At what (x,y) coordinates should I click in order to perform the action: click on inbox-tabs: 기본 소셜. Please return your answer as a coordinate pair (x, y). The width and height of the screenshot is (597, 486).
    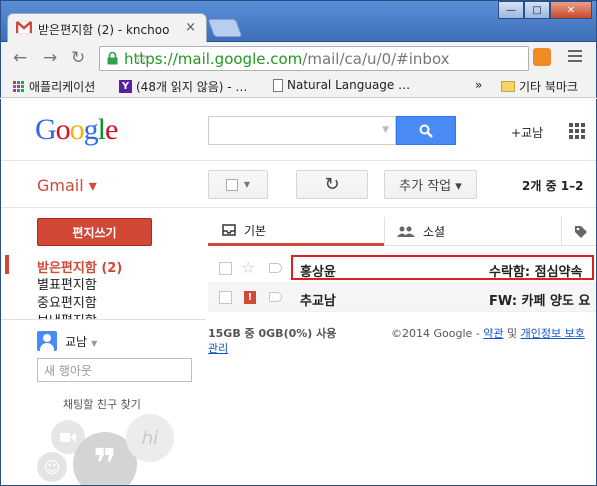
    Looking at the image, I should click on (402, 231).